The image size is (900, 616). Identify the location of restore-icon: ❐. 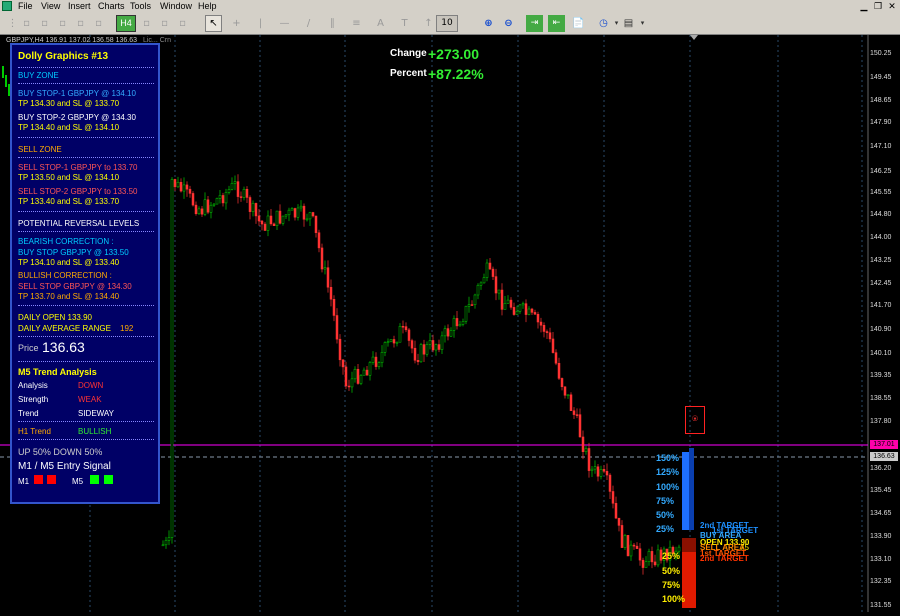
(878, 6).